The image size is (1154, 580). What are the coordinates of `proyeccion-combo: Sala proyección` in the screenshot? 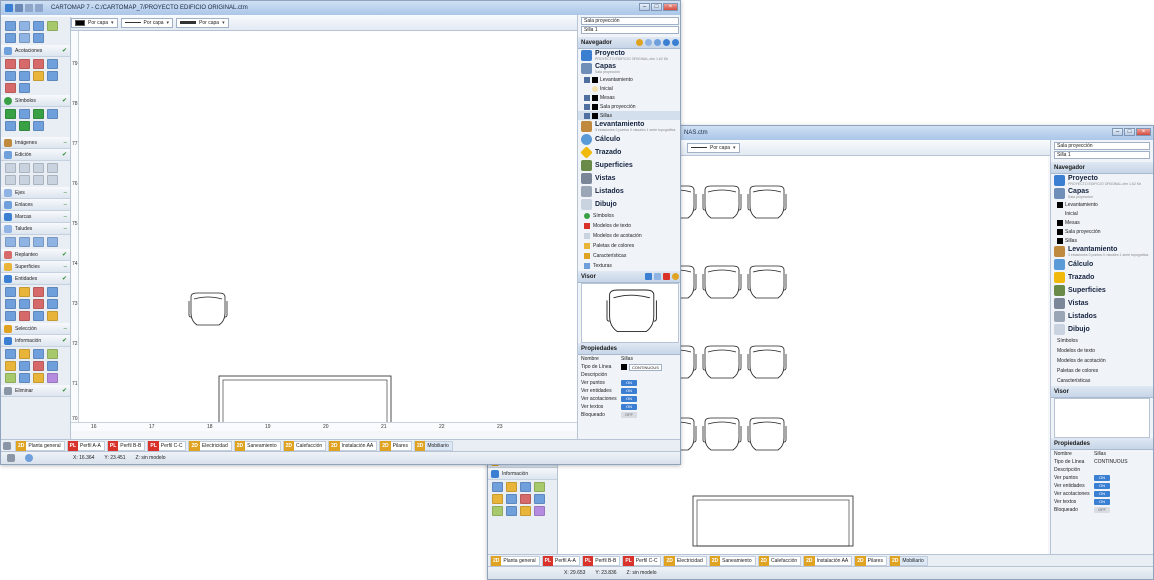 It's located at (630, 21).